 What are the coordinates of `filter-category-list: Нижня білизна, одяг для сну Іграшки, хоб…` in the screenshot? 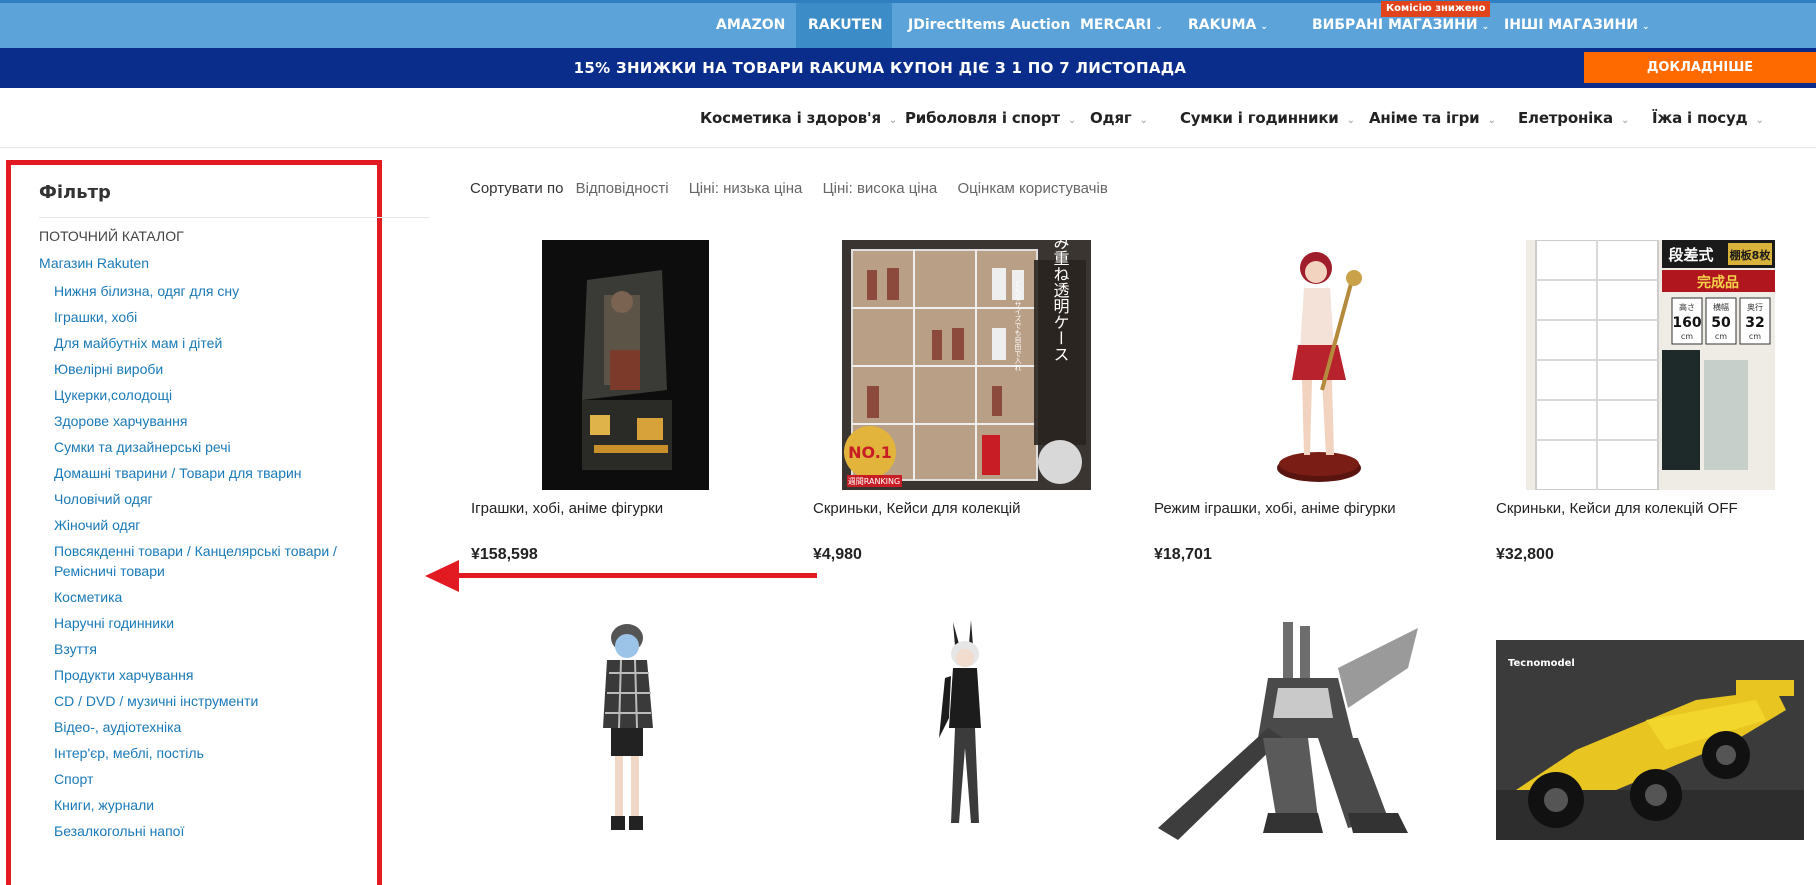 It's located at (219, 564).